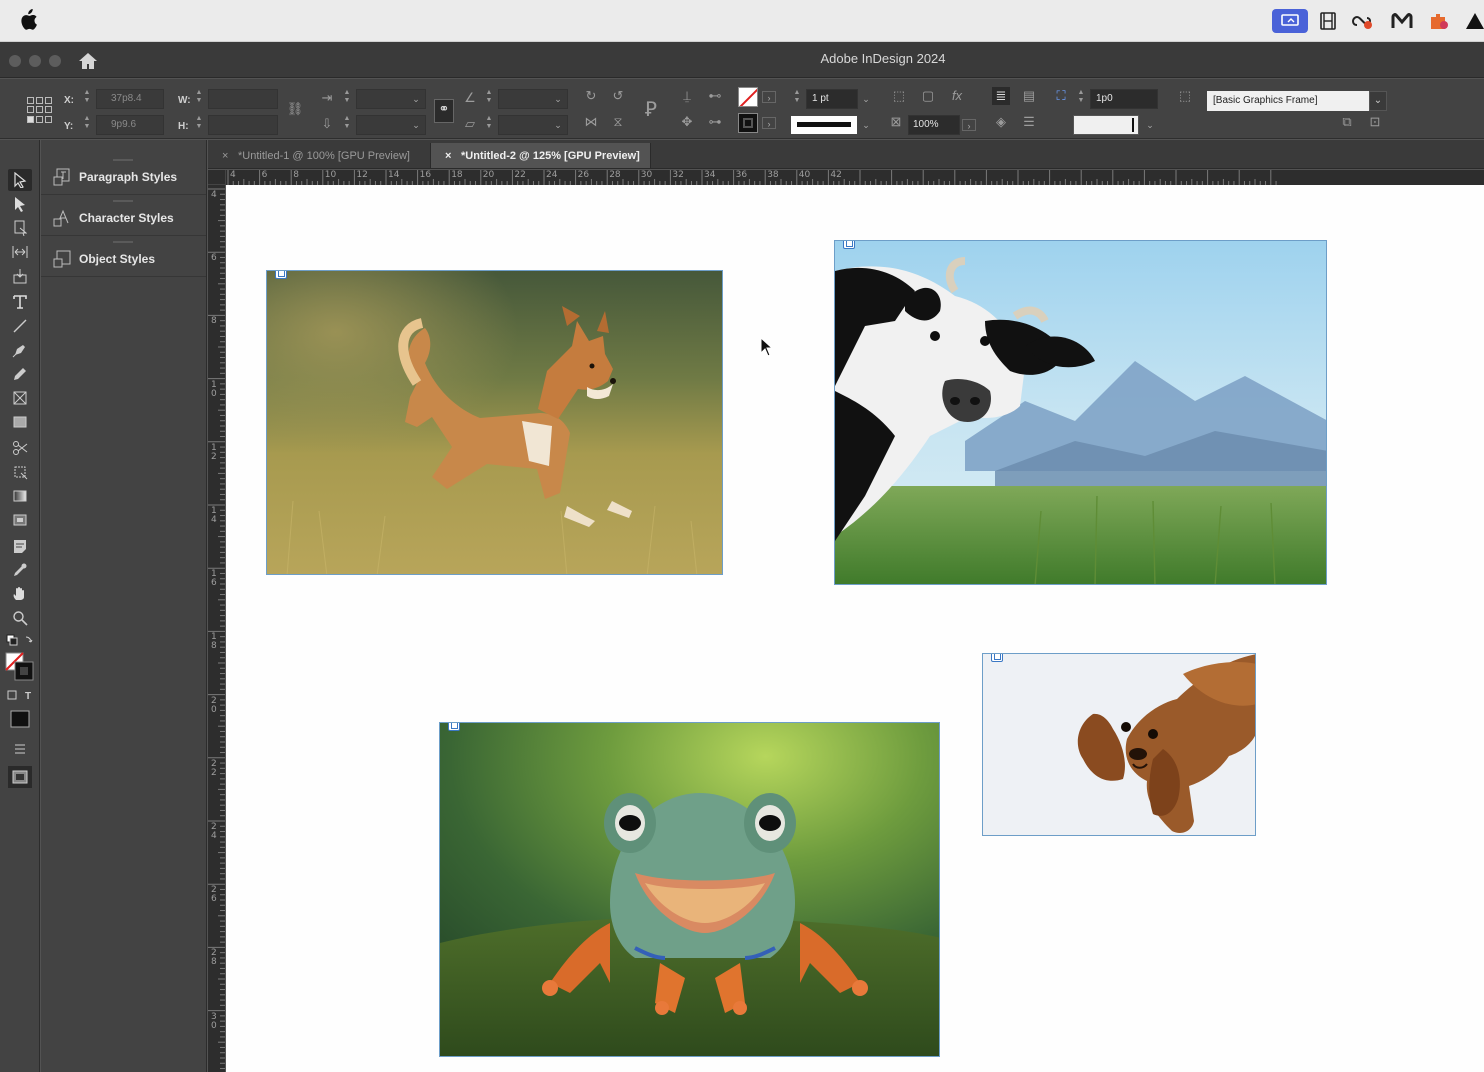 Image resolution: width=1484 pixels, height=1072 pixels. What do you see at coordinates (489, 98) in the screenshot?
I see `rotation-stepper: ▲ ▼` at bounding box center [489, 98].